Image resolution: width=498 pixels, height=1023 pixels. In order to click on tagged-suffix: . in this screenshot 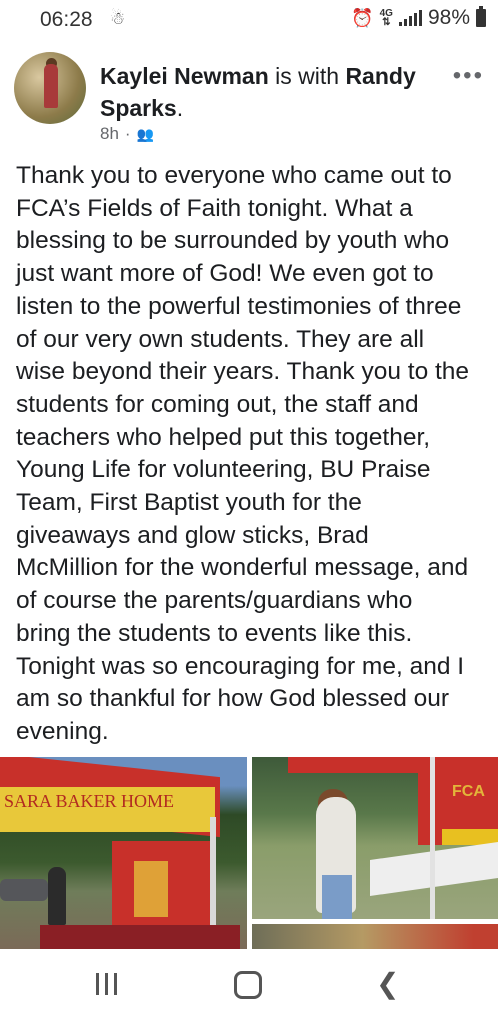, I will do `click(180, 108)`.